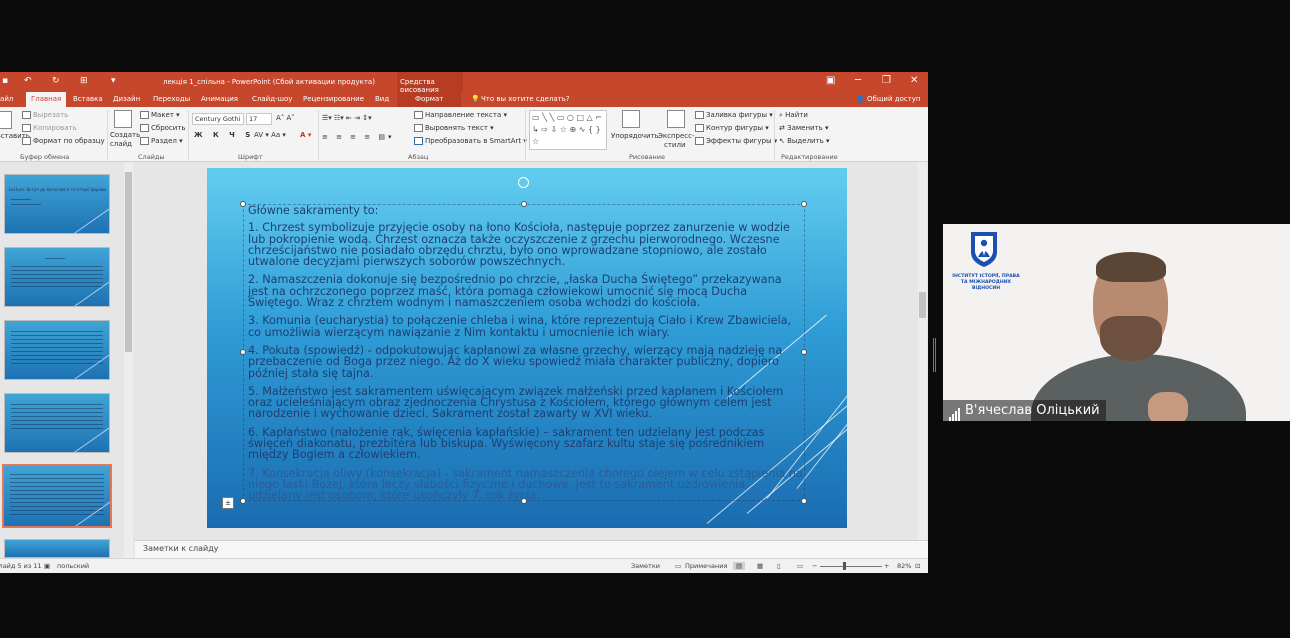 This screenshot has width=1290, height=638. What do you see at coordinates (917, 566) in the screenshot?
I see `fit-slide-icon: ⊡` at bounding box center [917, 566].